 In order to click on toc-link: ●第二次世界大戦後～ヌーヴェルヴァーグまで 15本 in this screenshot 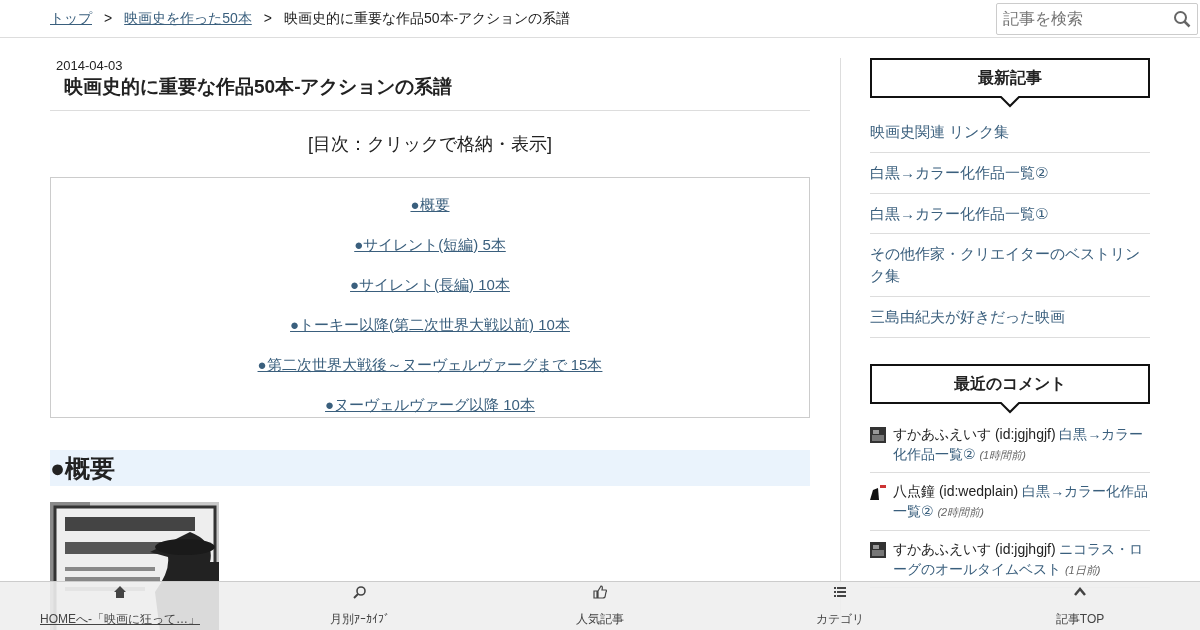, I will do `click(430, 364)`.